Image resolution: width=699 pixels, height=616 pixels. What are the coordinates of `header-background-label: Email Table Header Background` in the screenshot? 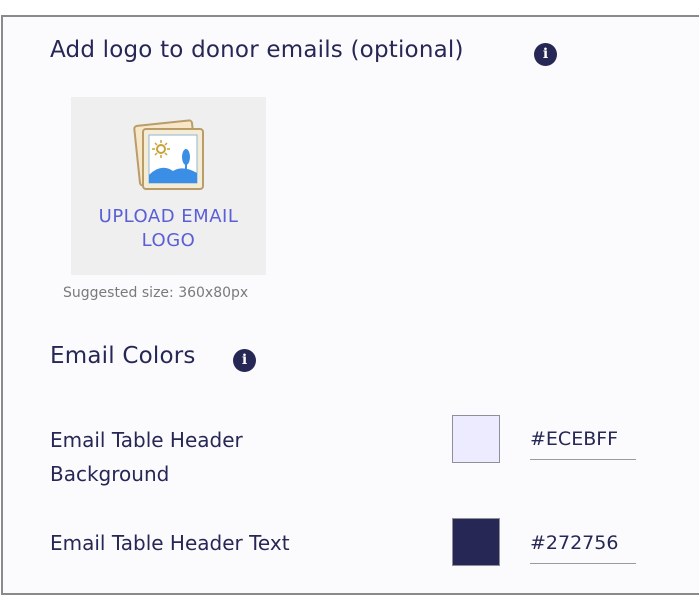 It's located at (146, 457).